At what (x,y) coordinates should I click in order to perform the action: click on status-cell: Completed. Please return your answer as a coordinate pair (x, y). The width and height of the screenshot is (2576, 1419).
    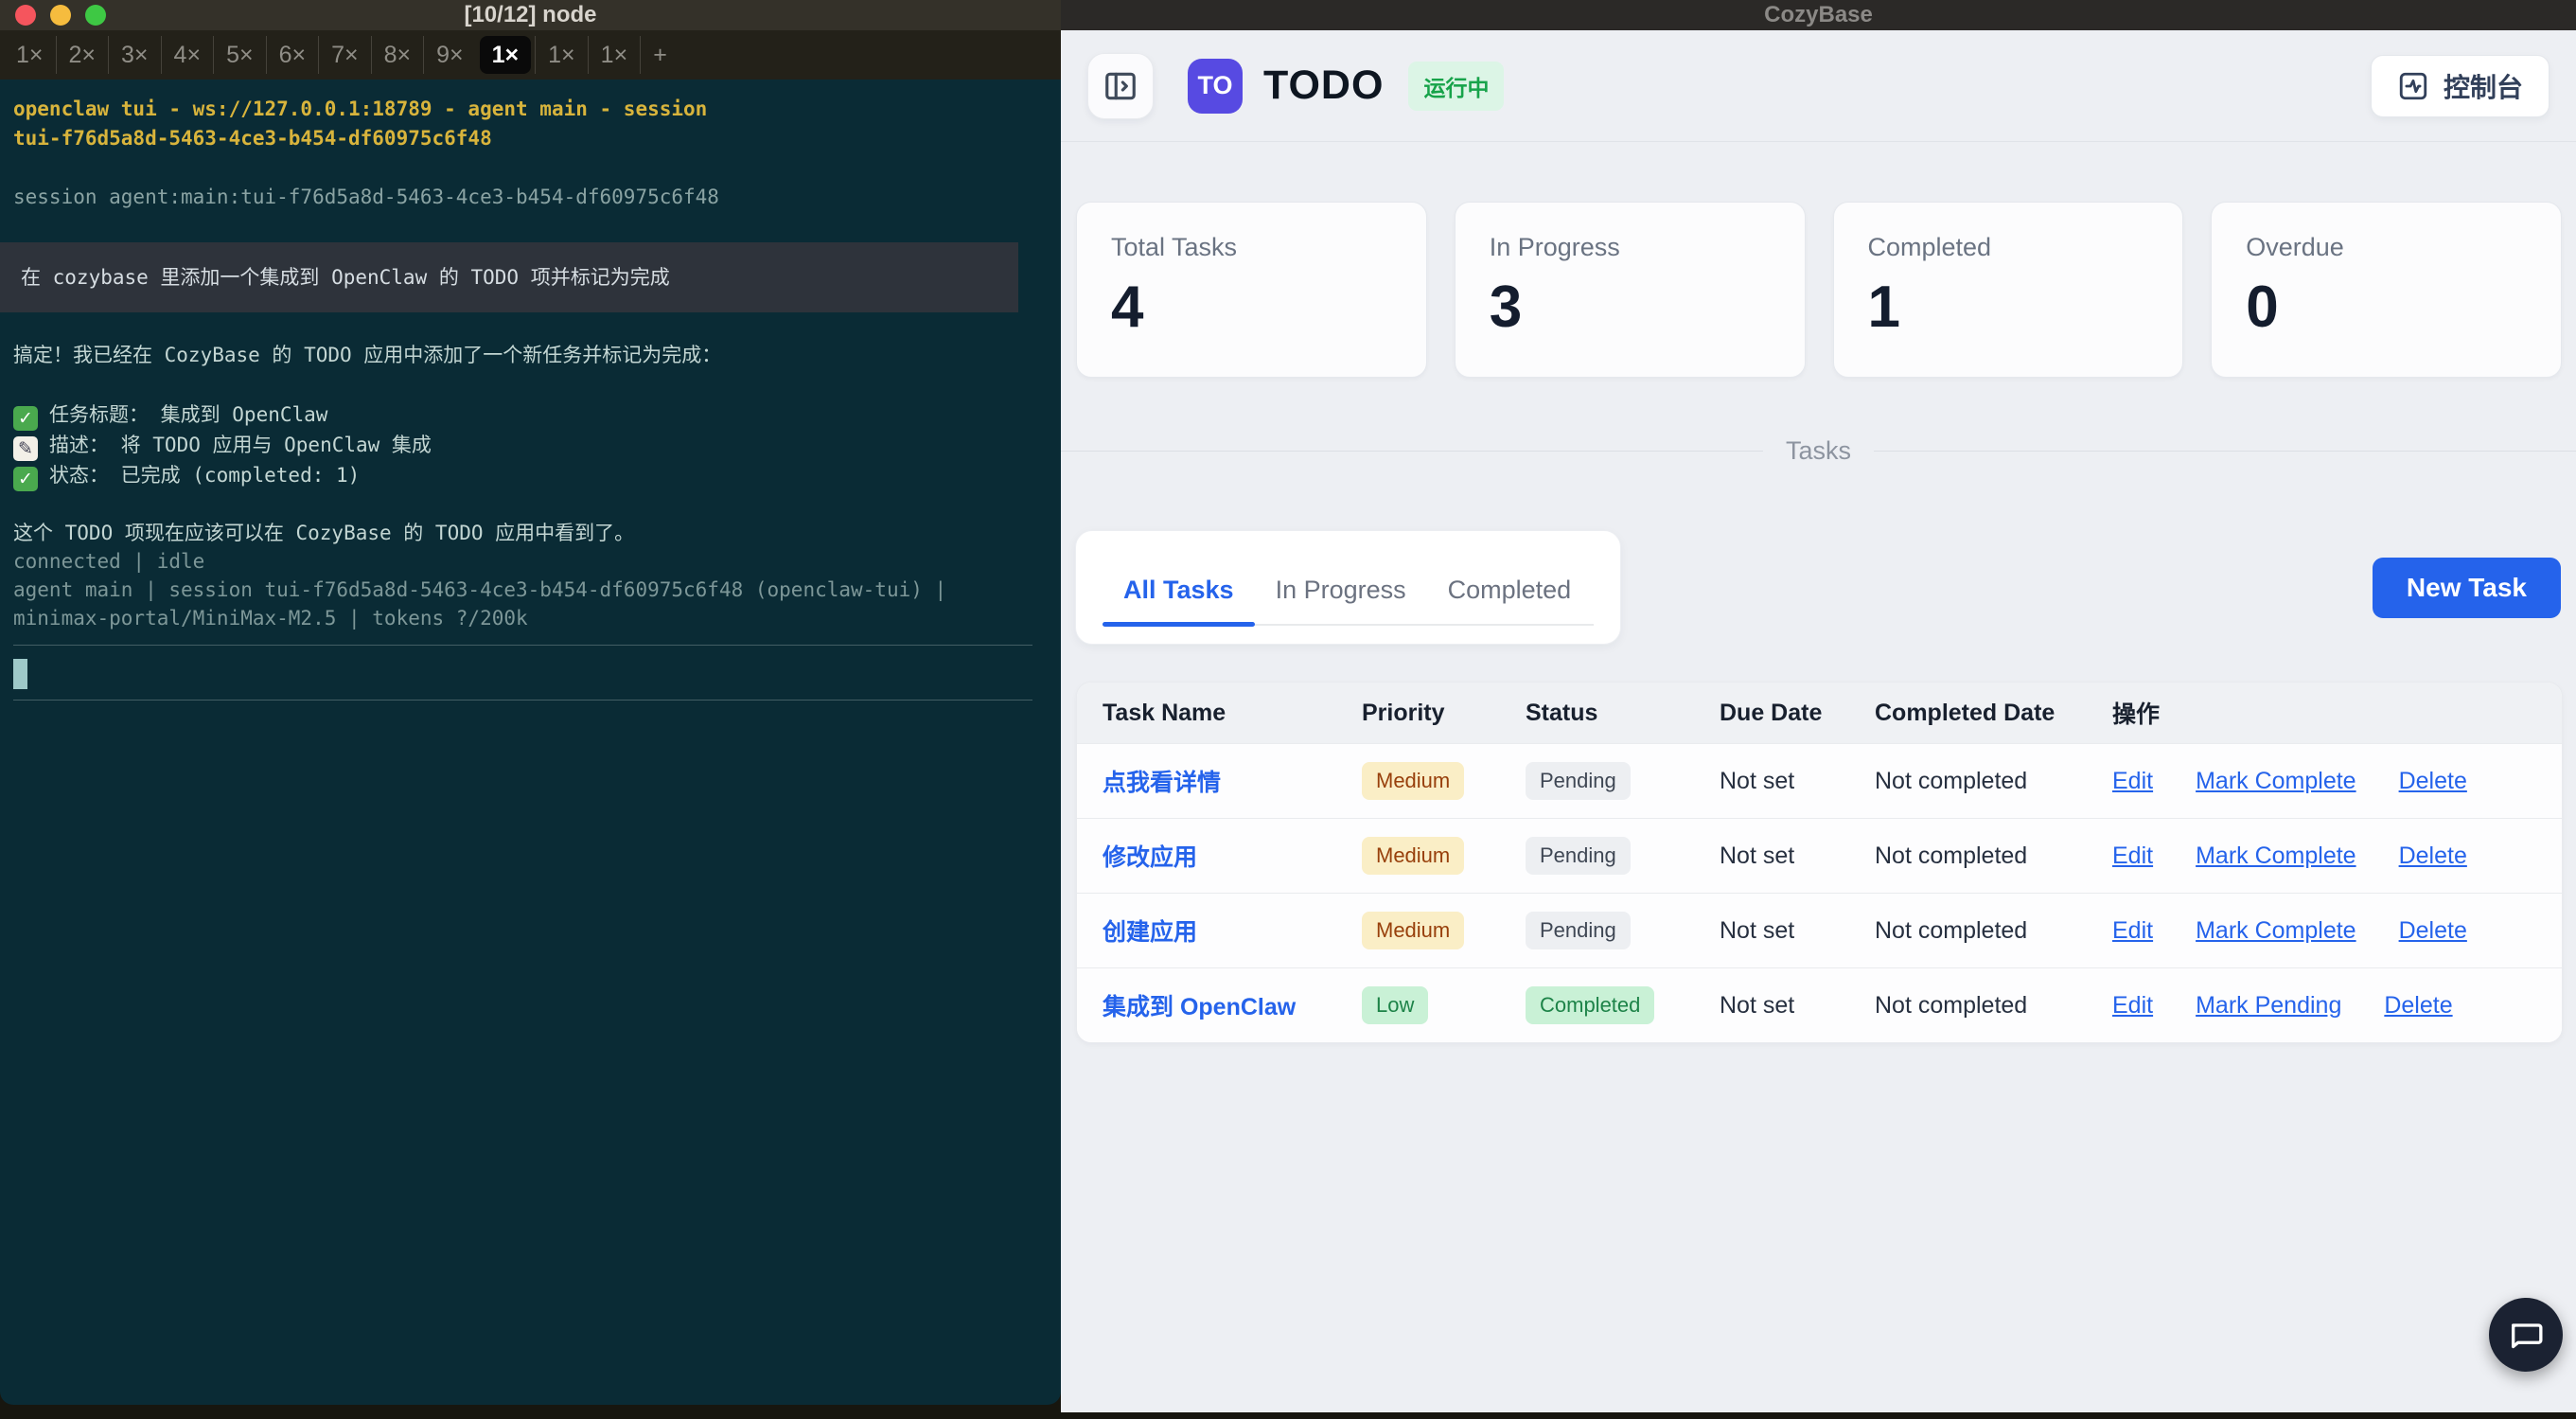
    Looking at the image, I should click on (1623, 1005).